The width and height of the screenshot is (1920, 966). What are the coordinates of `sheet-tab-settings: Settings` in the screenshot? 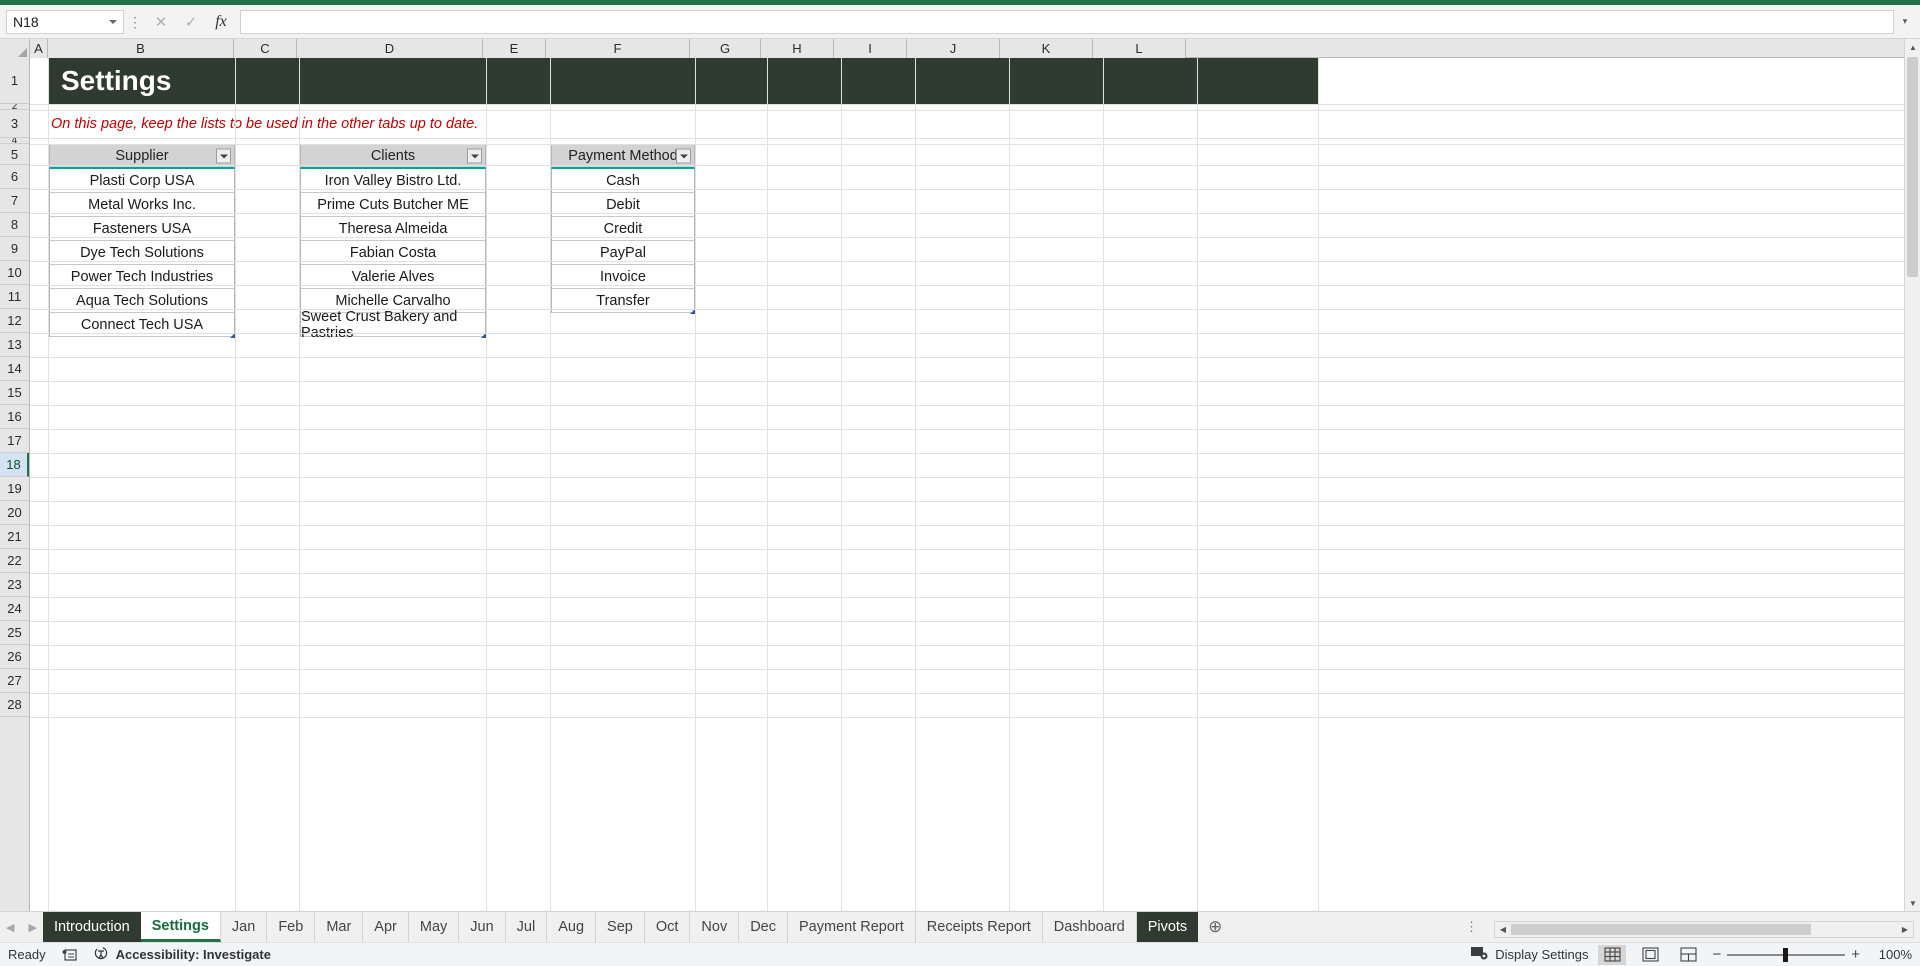 It's located at (180, 927).